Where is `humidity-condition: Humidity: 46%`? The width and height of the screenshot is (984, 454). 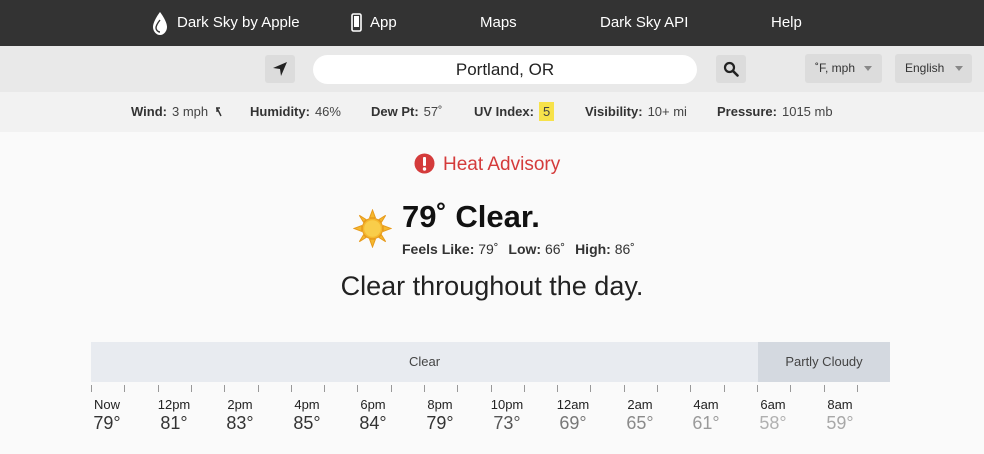
humidity-condition: Humidity: 46% is located at coordinates (295, 112).